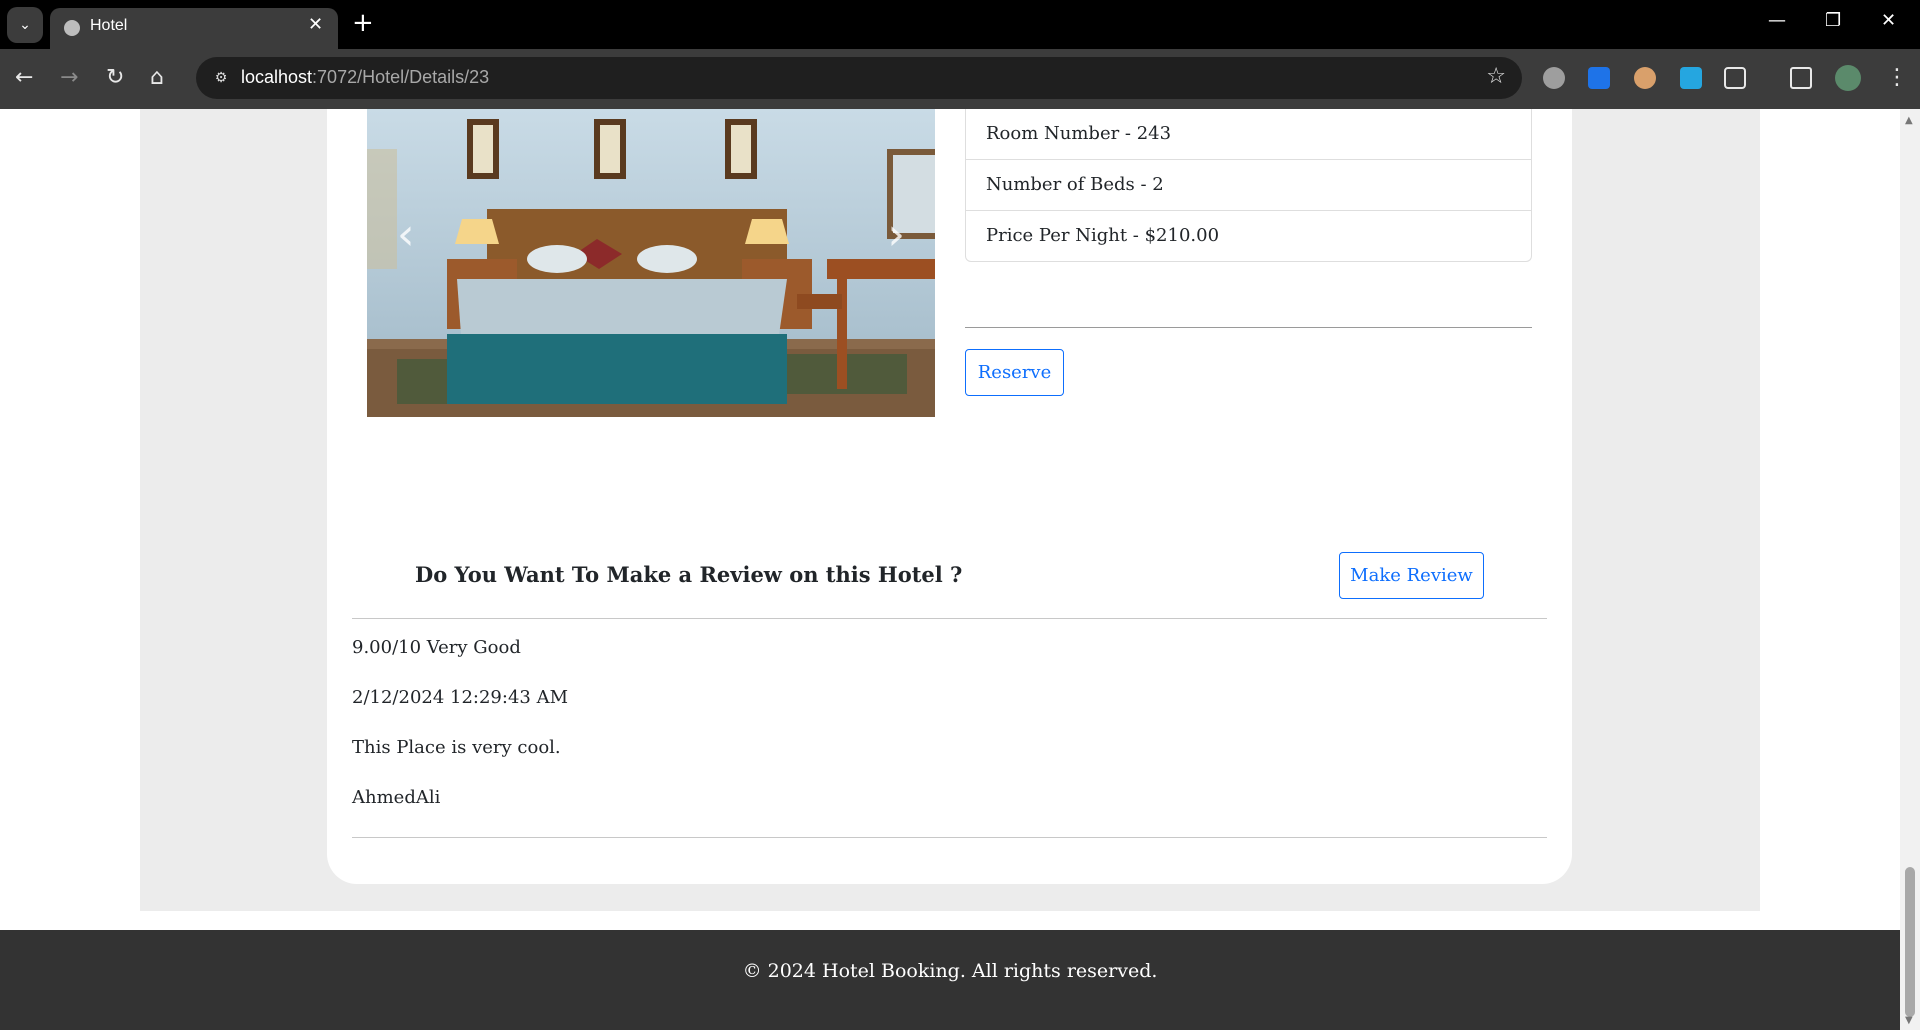 The width and height of the screenshot is (1920, 1030). I want to click on room-number-item: Room Number - 243, so click(1079, 133).